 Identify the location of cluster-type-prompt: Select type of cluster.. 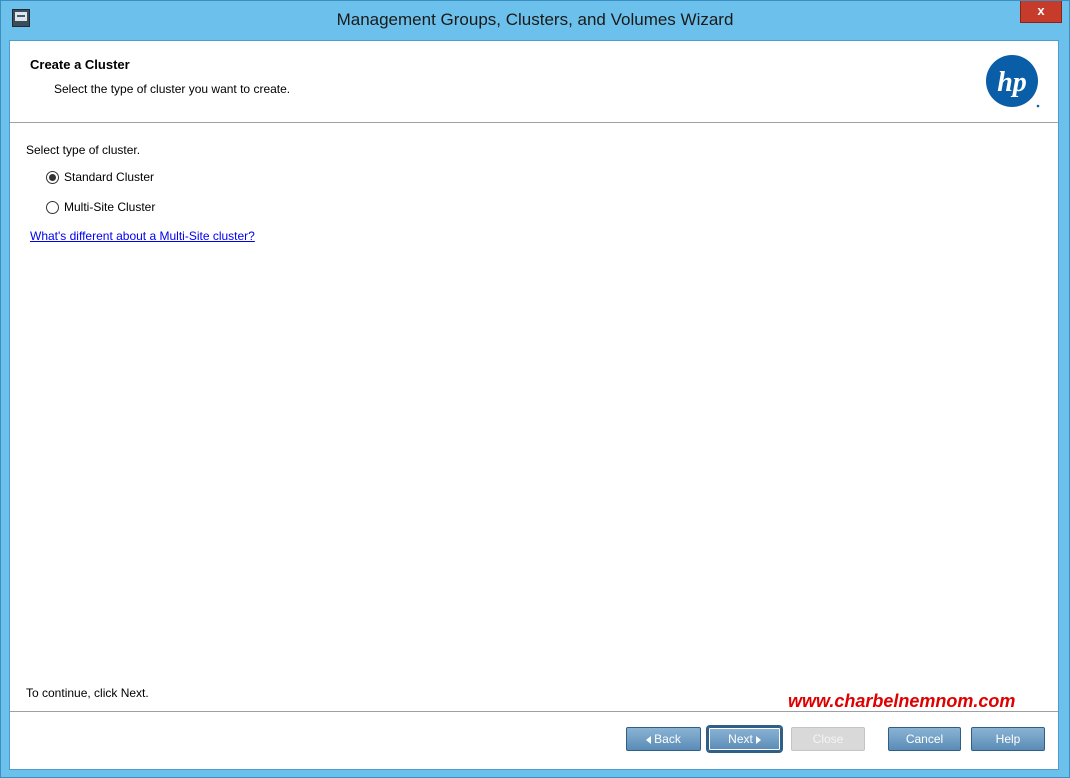
(83, 150).